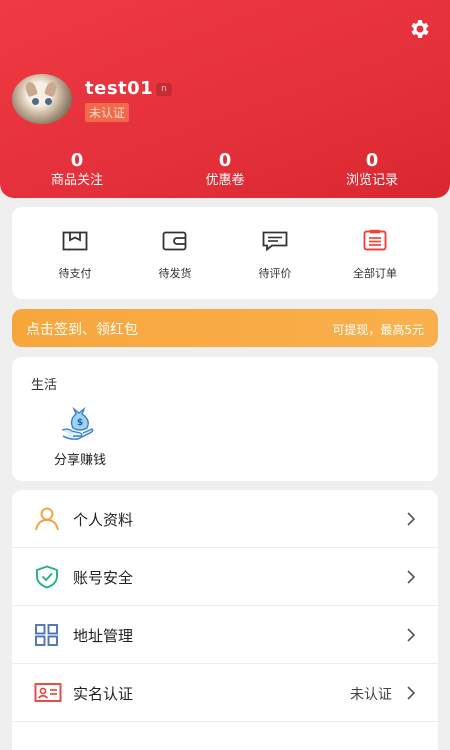  What do you see at coordinates (275, 253) in the screenshot?
I see `order-pending-review: 待评价` at bounding box center [275, 253].